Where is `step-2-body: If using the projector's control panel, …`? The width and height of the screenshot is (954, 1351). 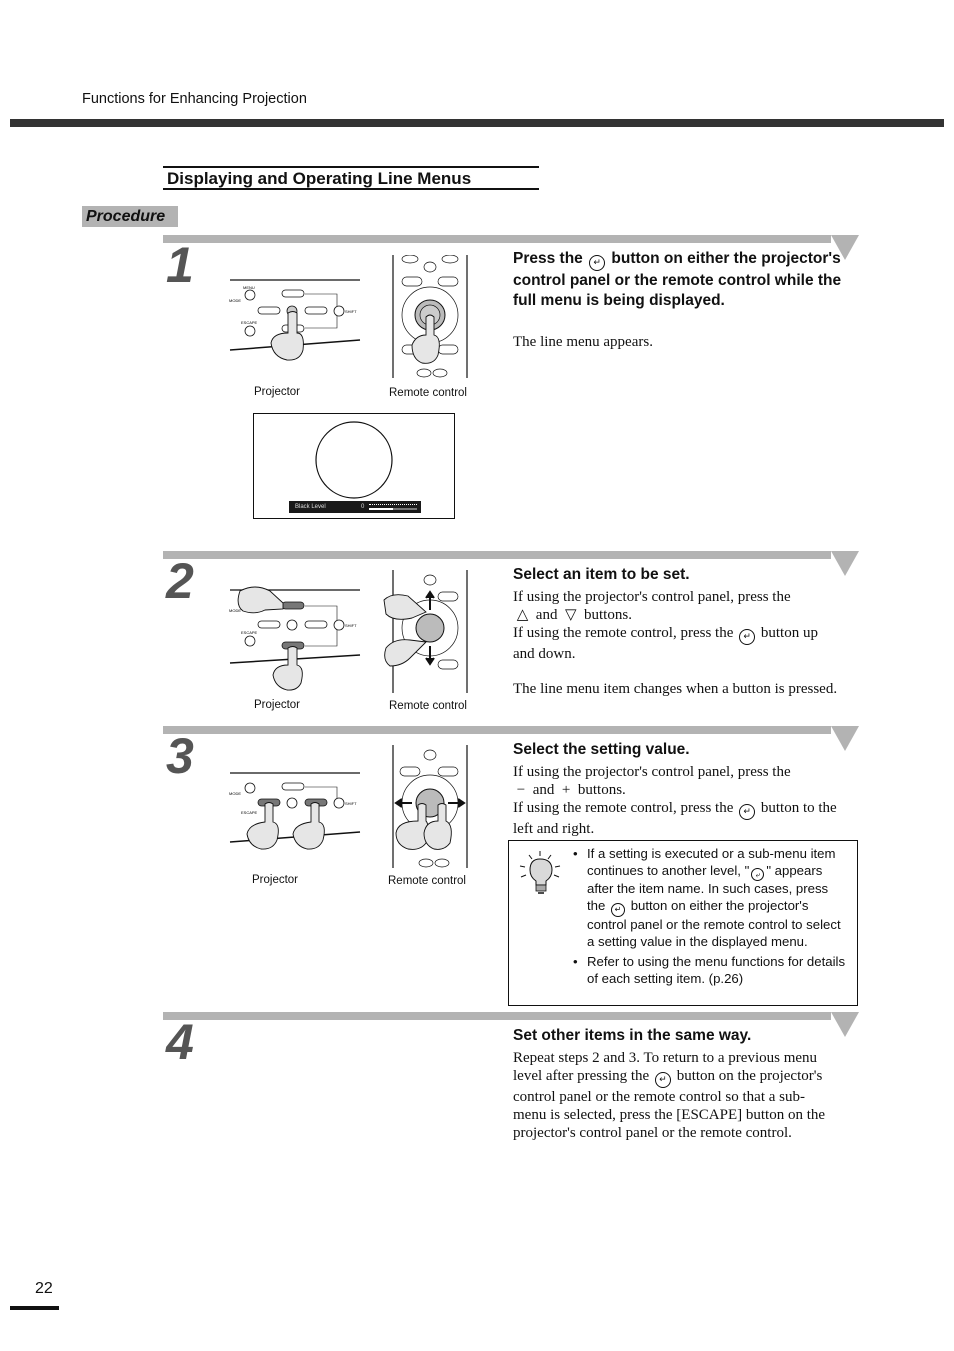 step-2-body: If using the projector's control panel, … is located at coordinates (675, 643).